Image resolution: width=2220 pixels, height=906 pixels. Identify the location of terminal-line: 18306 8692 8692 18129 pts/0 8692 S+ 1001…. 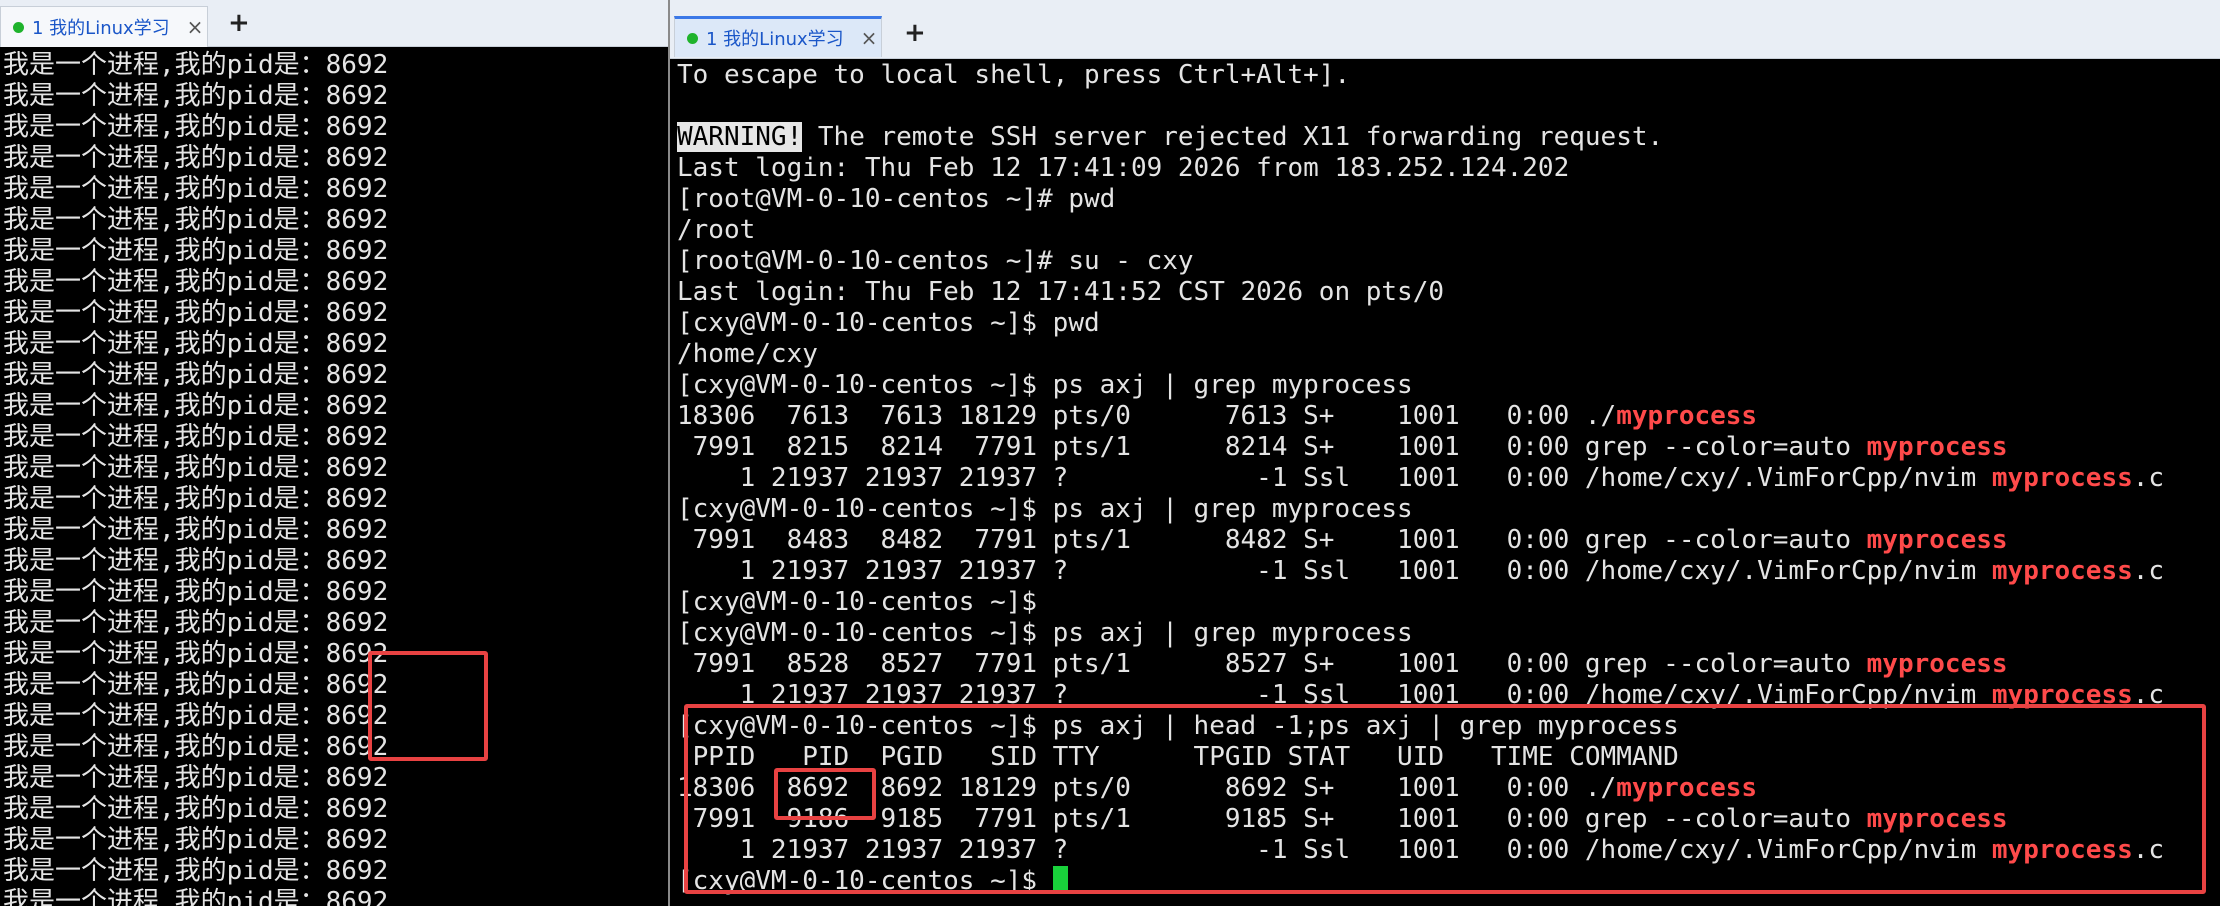
(1448, 788).